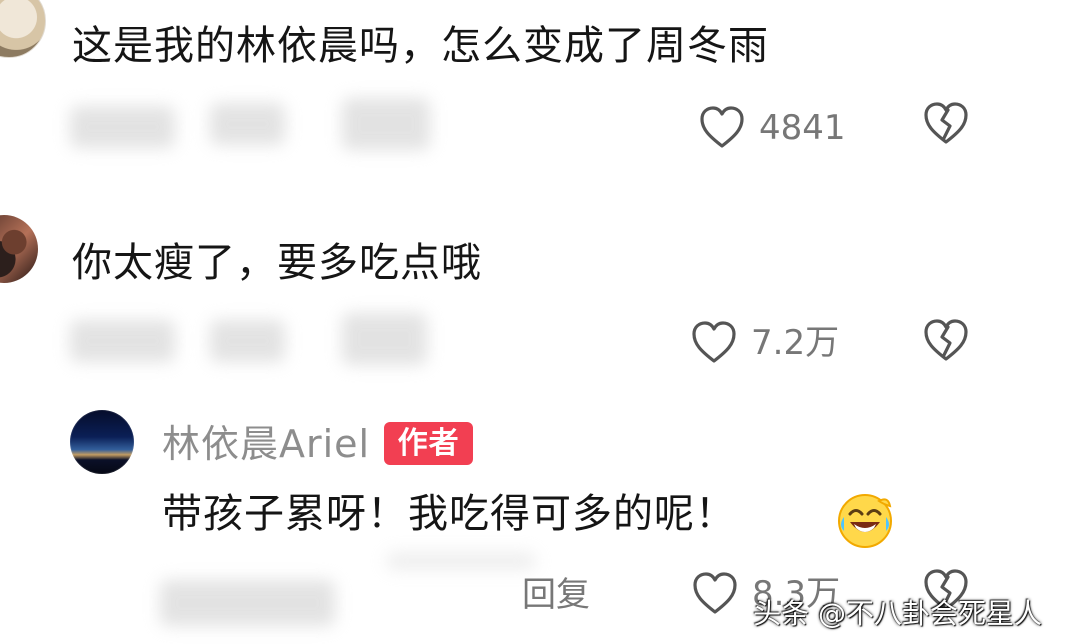  Describe the element at coordinates (266, 444) in the screenshot. I see `author-name: 林依晨Ariel` at that location.